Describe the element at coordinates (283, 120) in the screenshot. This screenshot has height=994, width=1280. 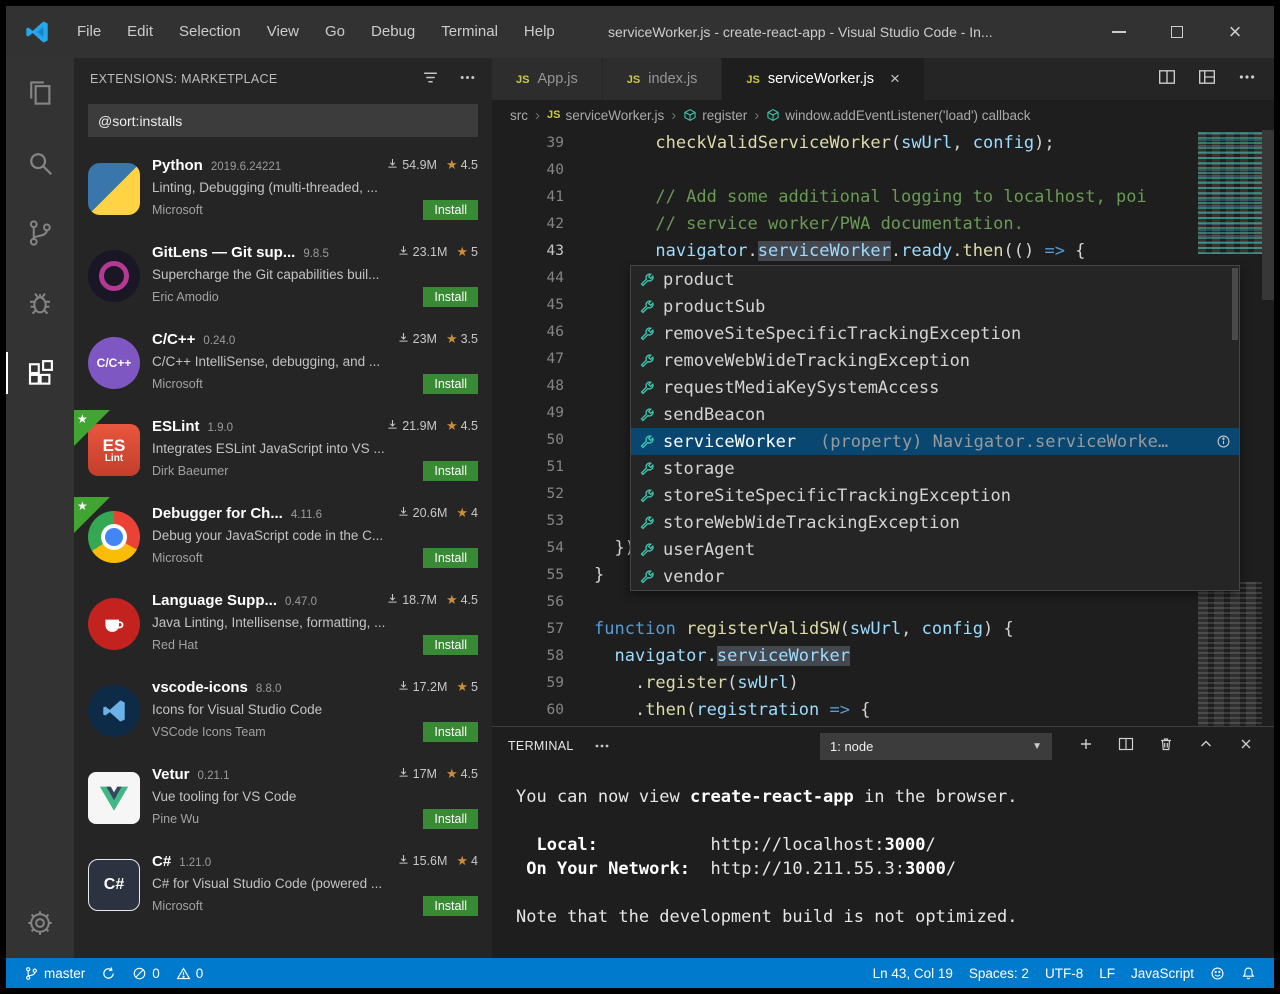
I see `extensions-search-input` at that location.